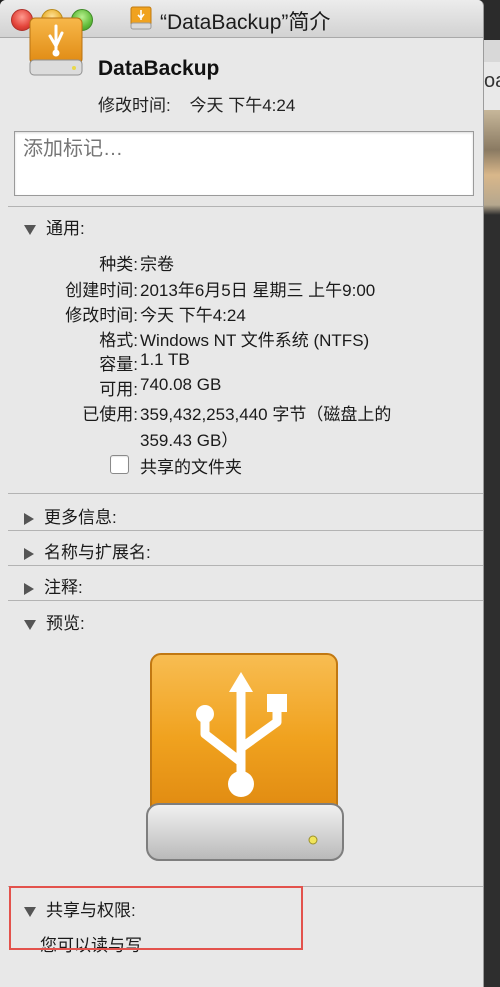 The image size is (500, 987). Describe the element at coordinates (193, 315) in the screenshot. I see `info-value: 今天 下午4:24` at that location.